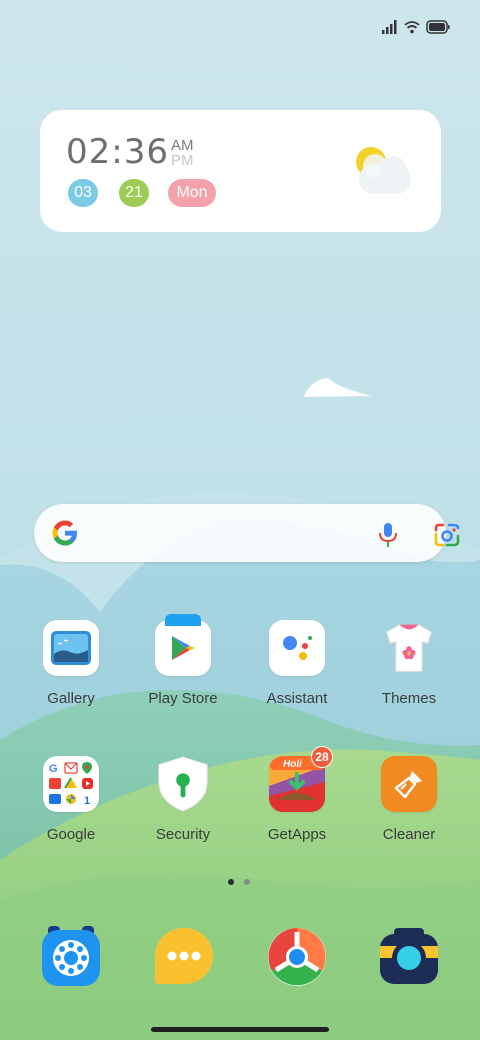 This screenshot has height=1040, width=480. Describe the element at coordinates (71, 698) in the screenshot. I see `app-label: Gallery` at that location.